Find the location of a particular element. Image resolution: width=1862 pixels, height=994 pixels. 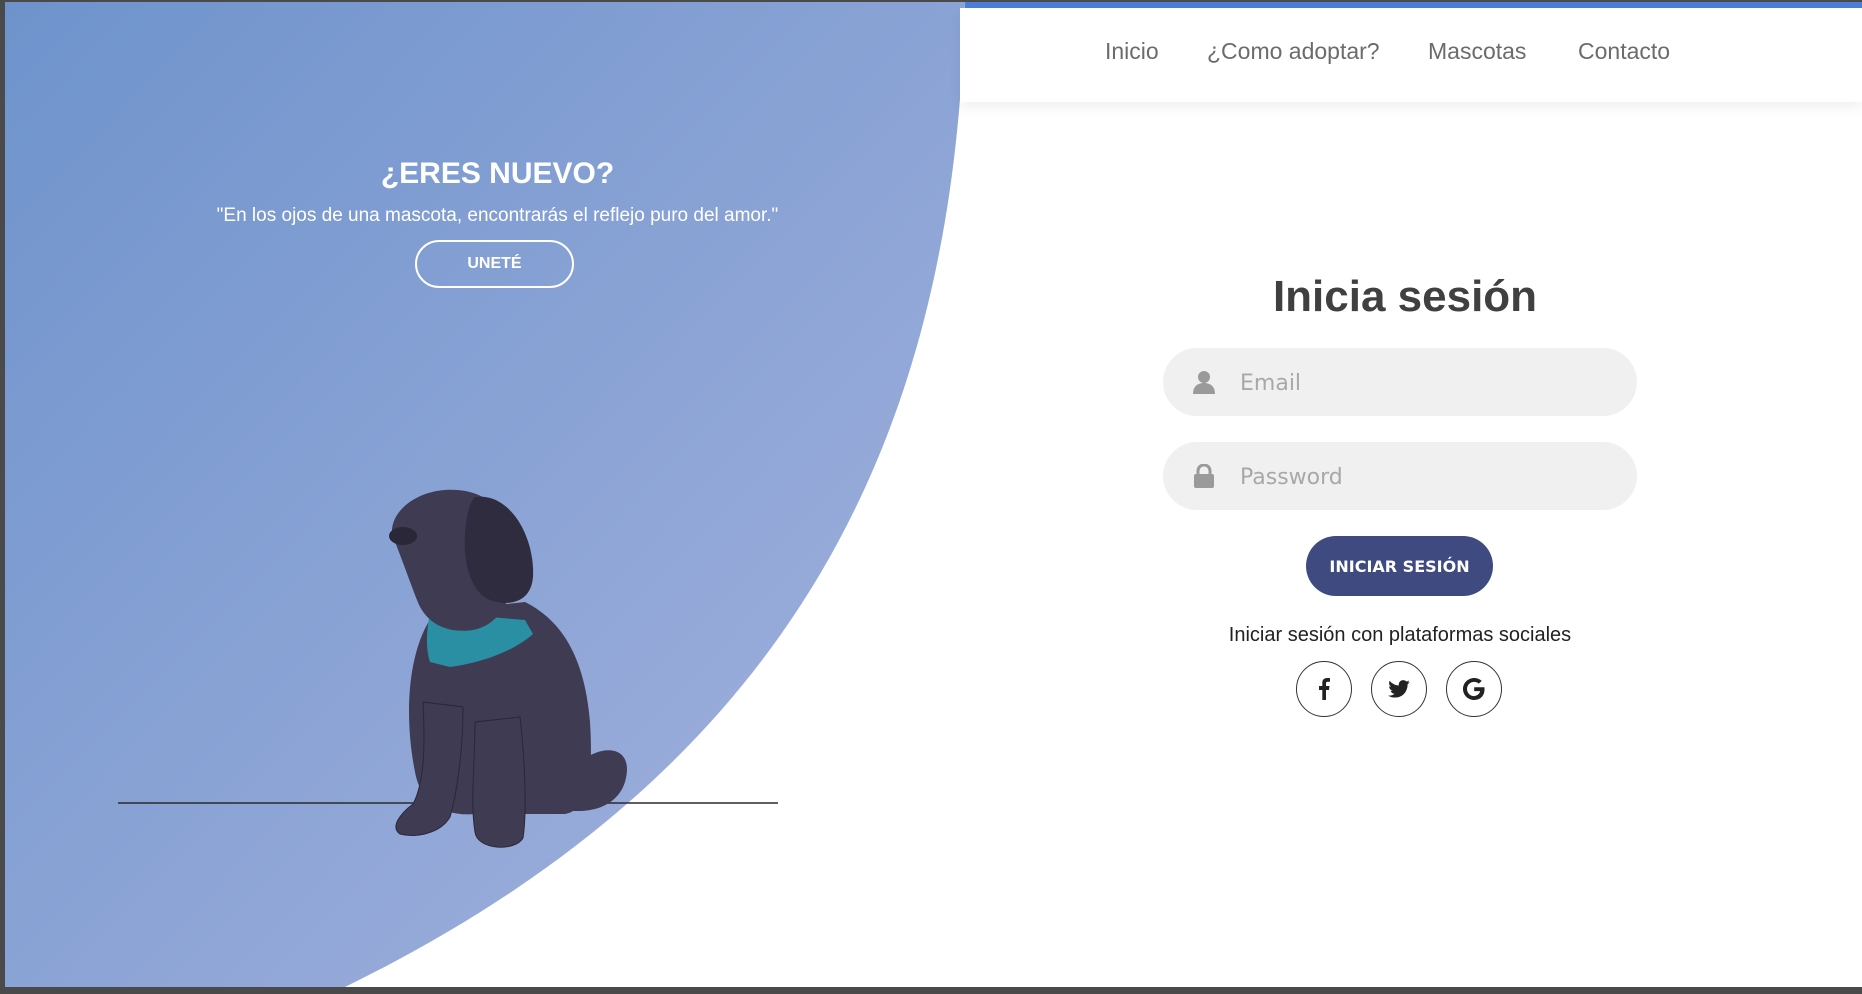

facebook-button is located at coordinates (1324, 689).